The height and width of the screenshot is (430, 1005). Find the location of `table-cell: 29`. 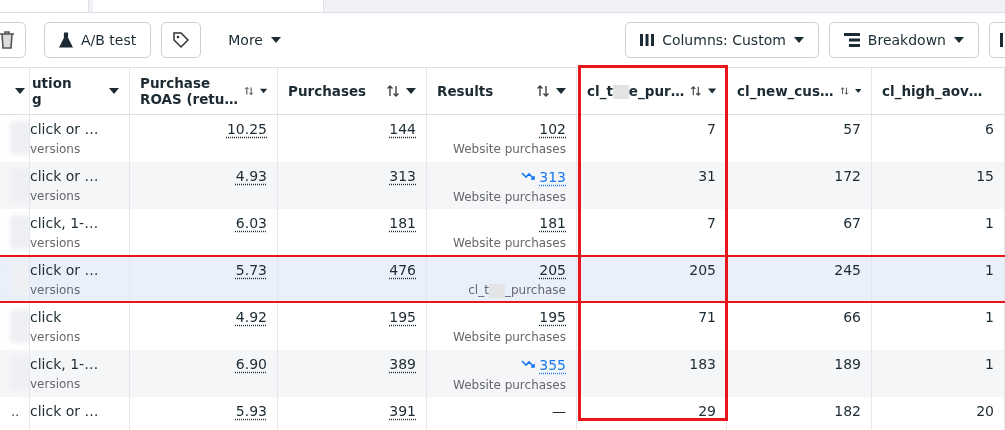

table-cell: 29 is located at coordinates (707, 411).